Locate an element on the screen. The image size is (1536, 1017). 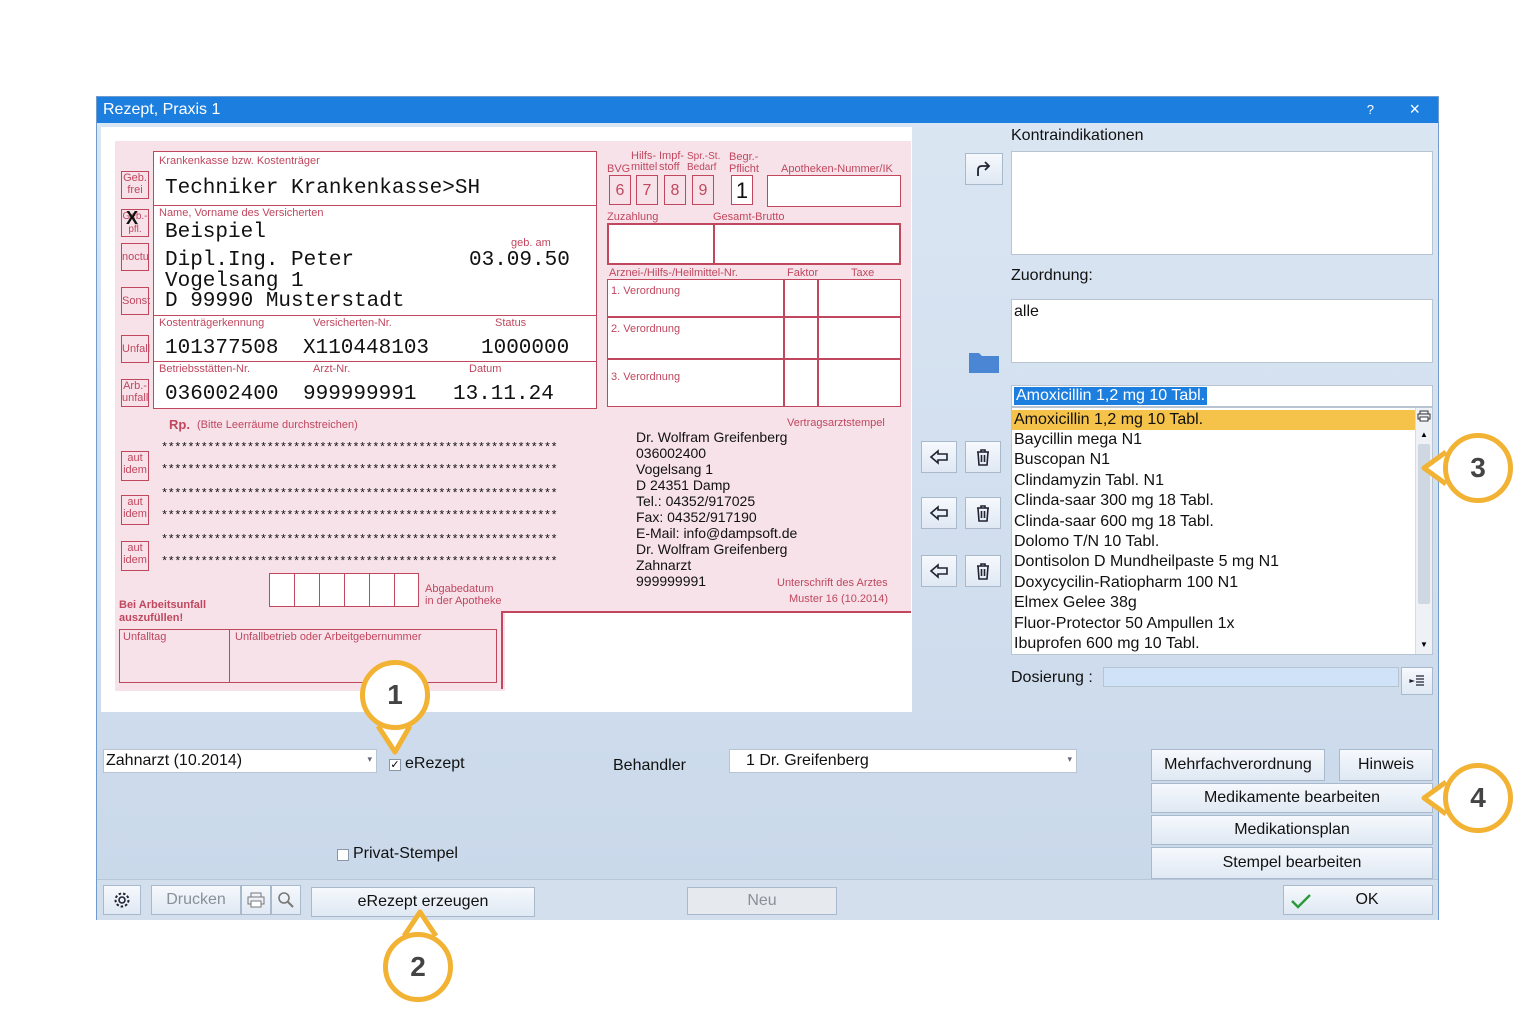
callout-2: 2 is located at coordinates (418, 967).